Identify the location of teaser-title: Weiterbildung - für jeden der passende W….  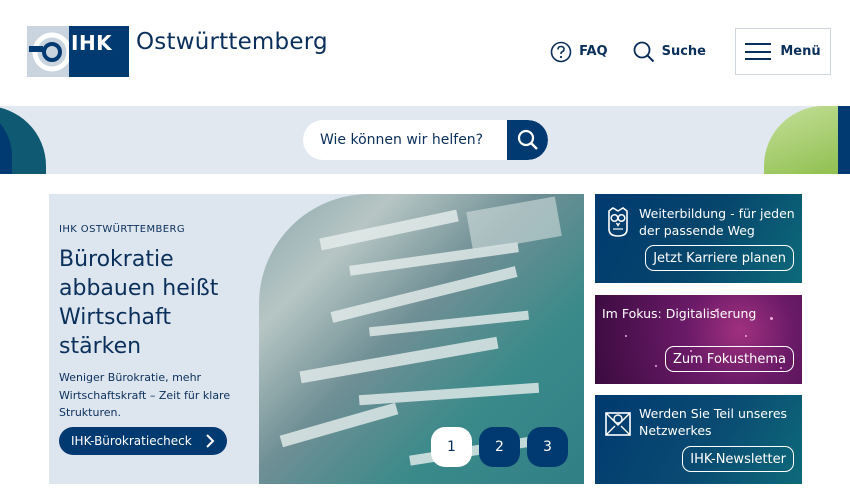
(717, 222).